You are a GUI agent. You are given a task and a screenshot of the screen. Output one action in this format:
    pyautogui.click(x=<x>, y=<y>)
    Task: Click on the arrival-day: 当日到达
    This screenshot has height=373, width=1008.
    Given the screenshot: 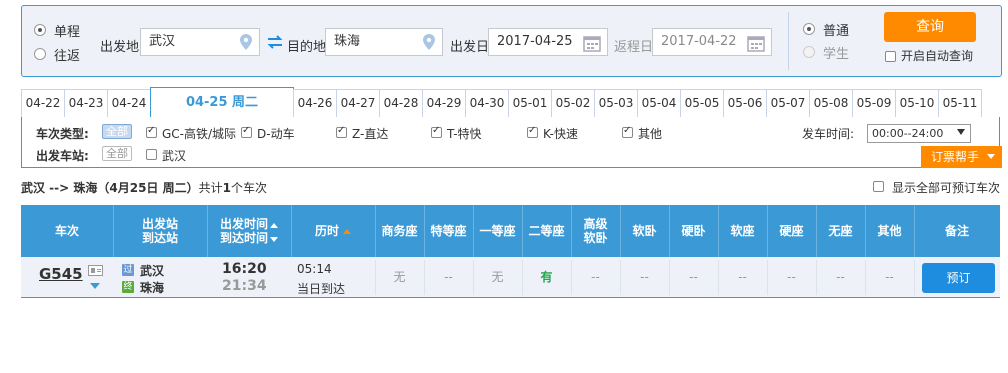 What is the action you would take?
    pyautogui.click(x=321, y=289)
    